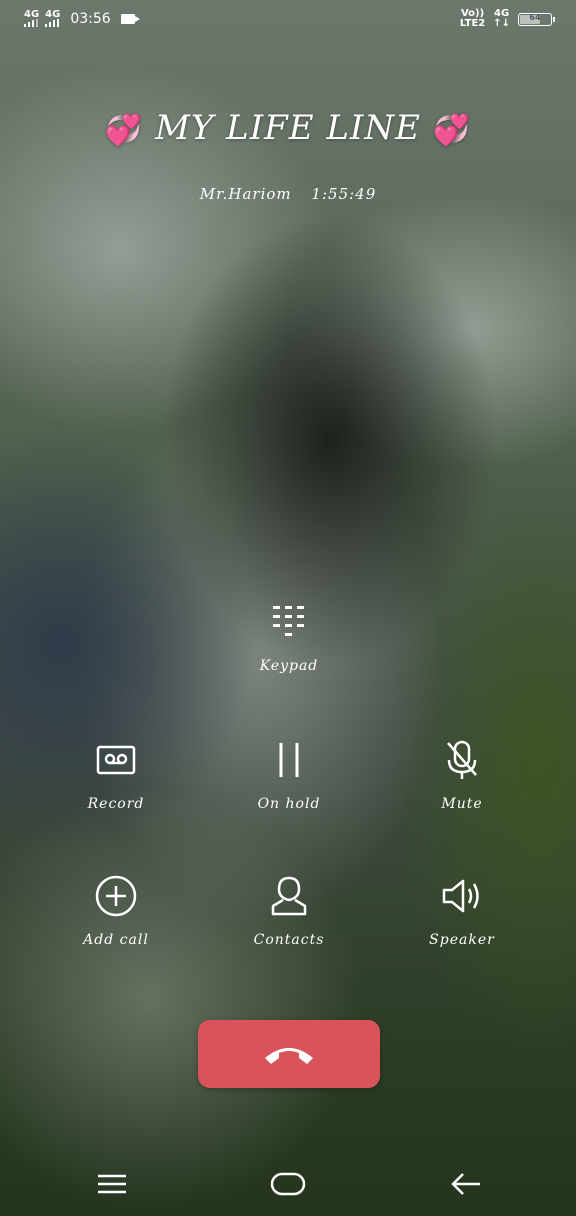 This screenshot has width=576, height=1216. What do you see at coordinates (288, 20) in the screenshot?
I see `status-bar: 4G 4G 03:56 Vo)) LTE2 4G ↑↓ 64` at bounding box center [288, 20].